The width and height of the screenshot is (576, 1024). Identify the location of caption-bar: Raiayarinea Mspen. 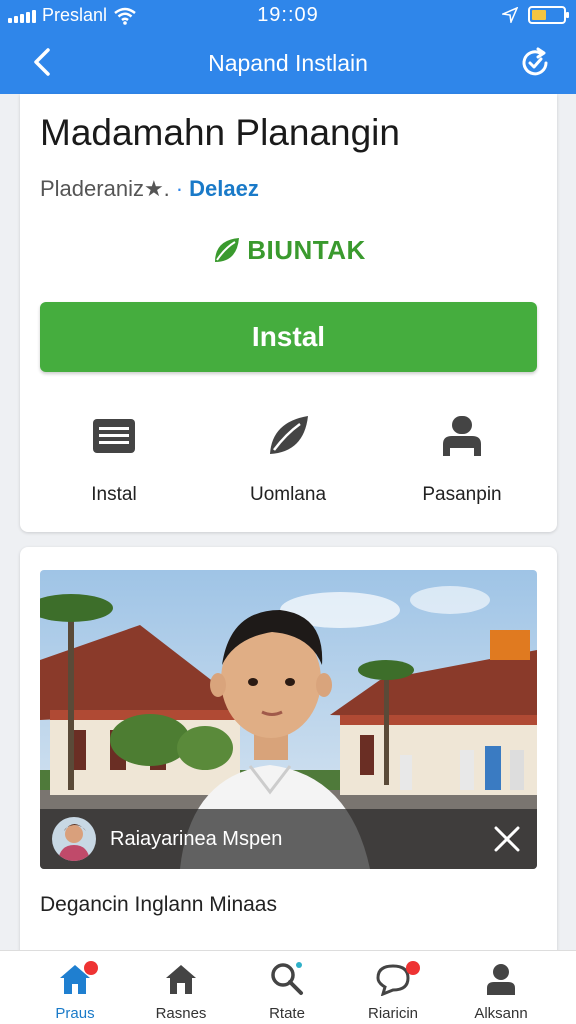
(288, 839).